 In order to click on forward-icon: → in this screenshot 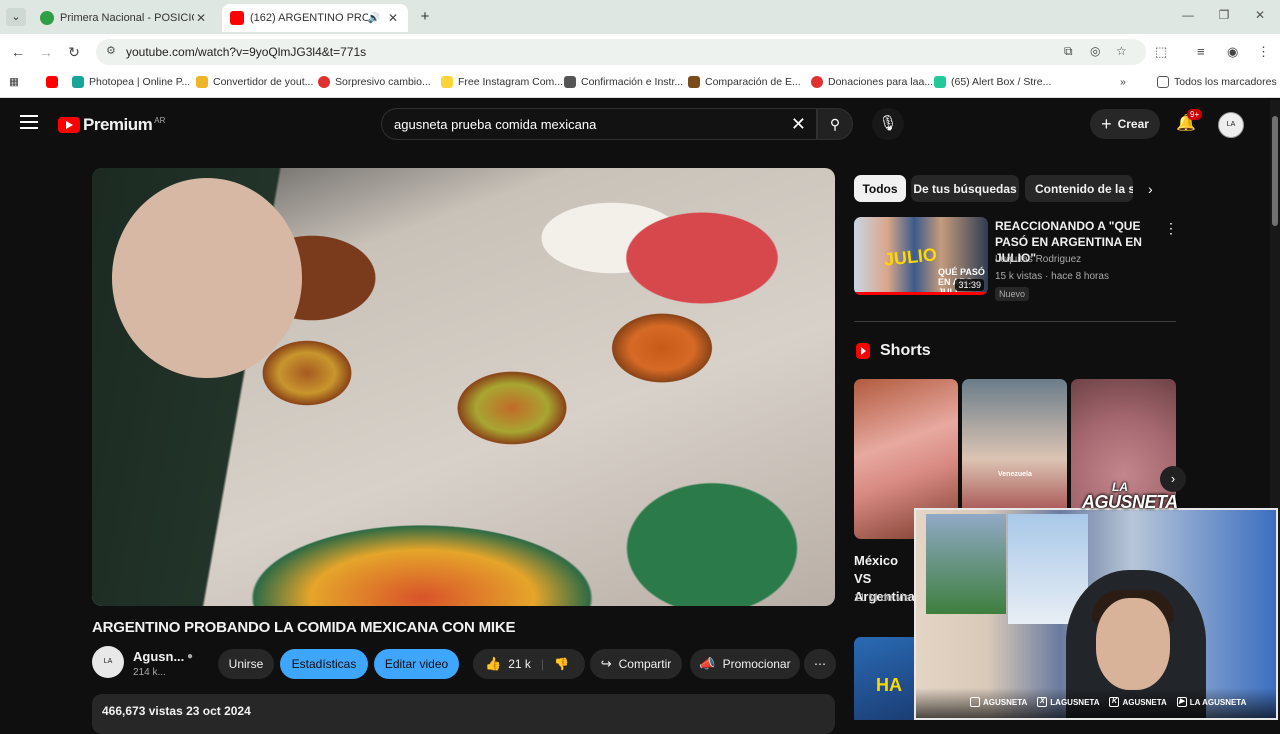, I will do `click(46, 52)`.